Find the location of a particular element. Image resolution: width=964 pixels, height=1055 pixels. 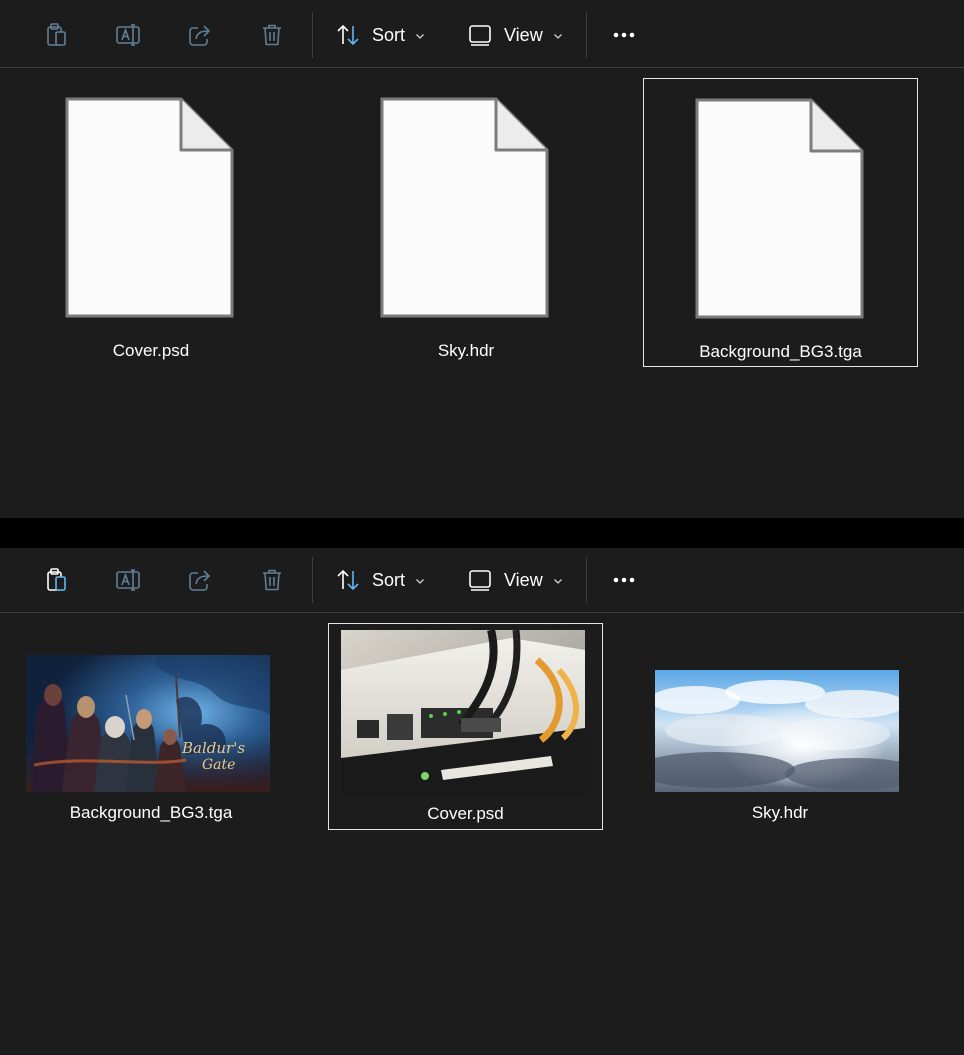

svg-text: Gate is located at coordinates (218, 765).